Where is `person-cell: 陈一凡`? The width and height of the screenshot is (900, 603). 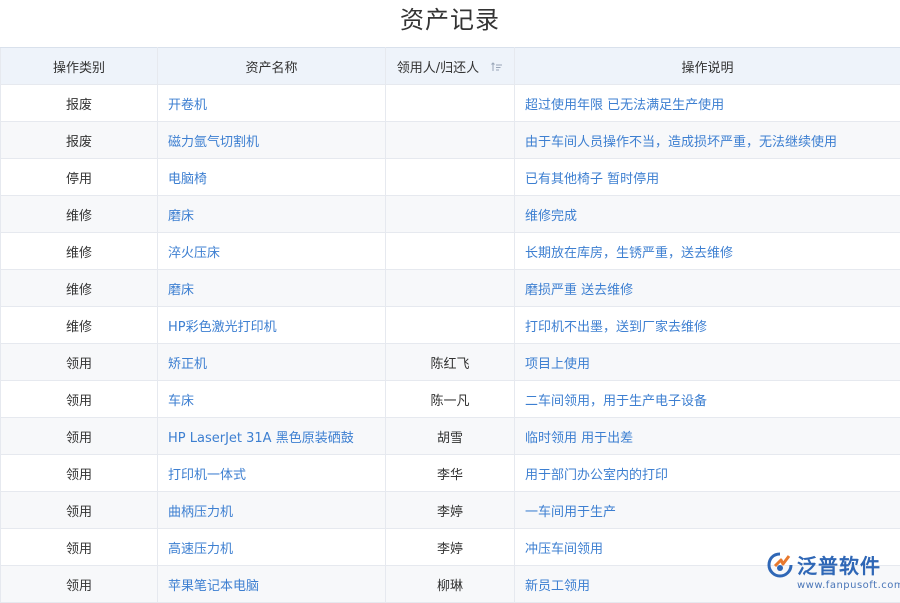 person-cell: 陈一凡 is located at coordinates (450, 399).